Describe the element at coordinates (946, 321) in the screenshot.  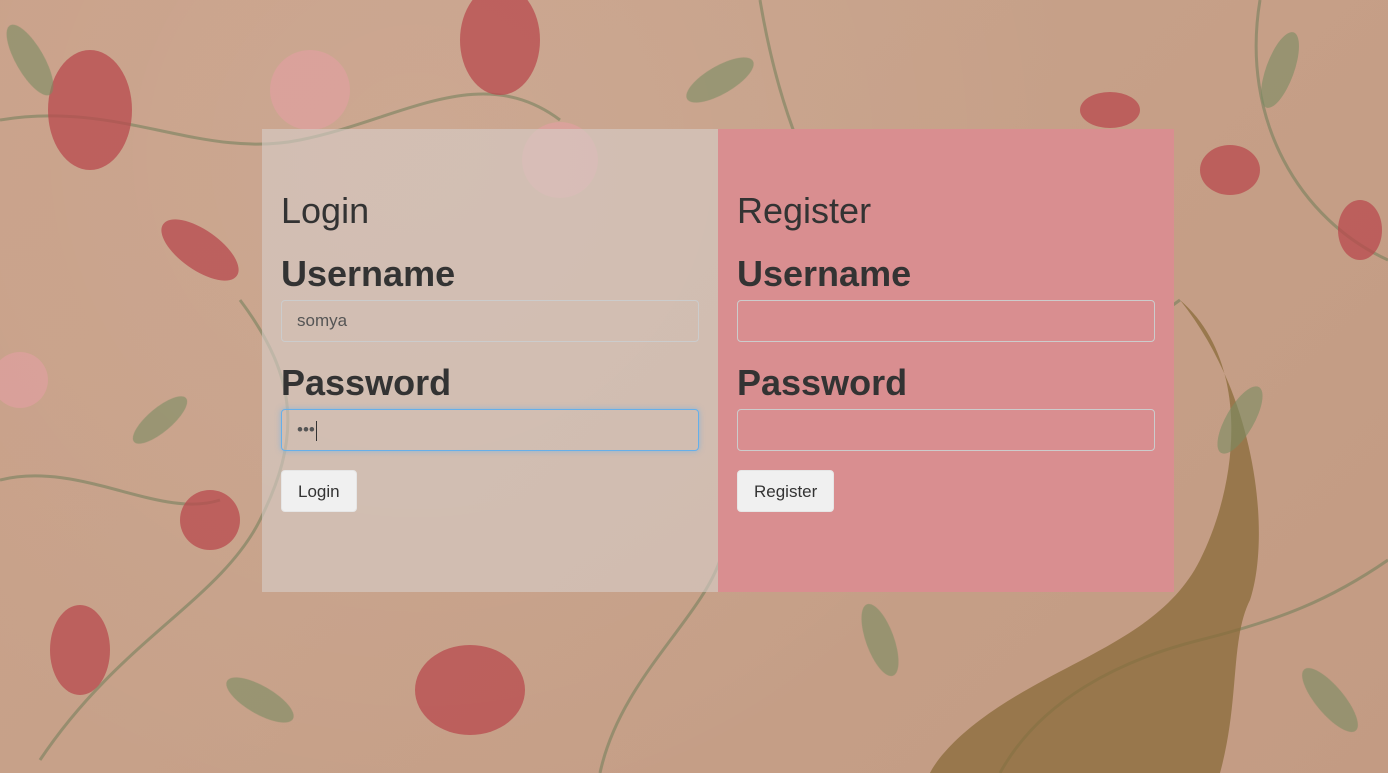
I see `register-username-input` at that location.